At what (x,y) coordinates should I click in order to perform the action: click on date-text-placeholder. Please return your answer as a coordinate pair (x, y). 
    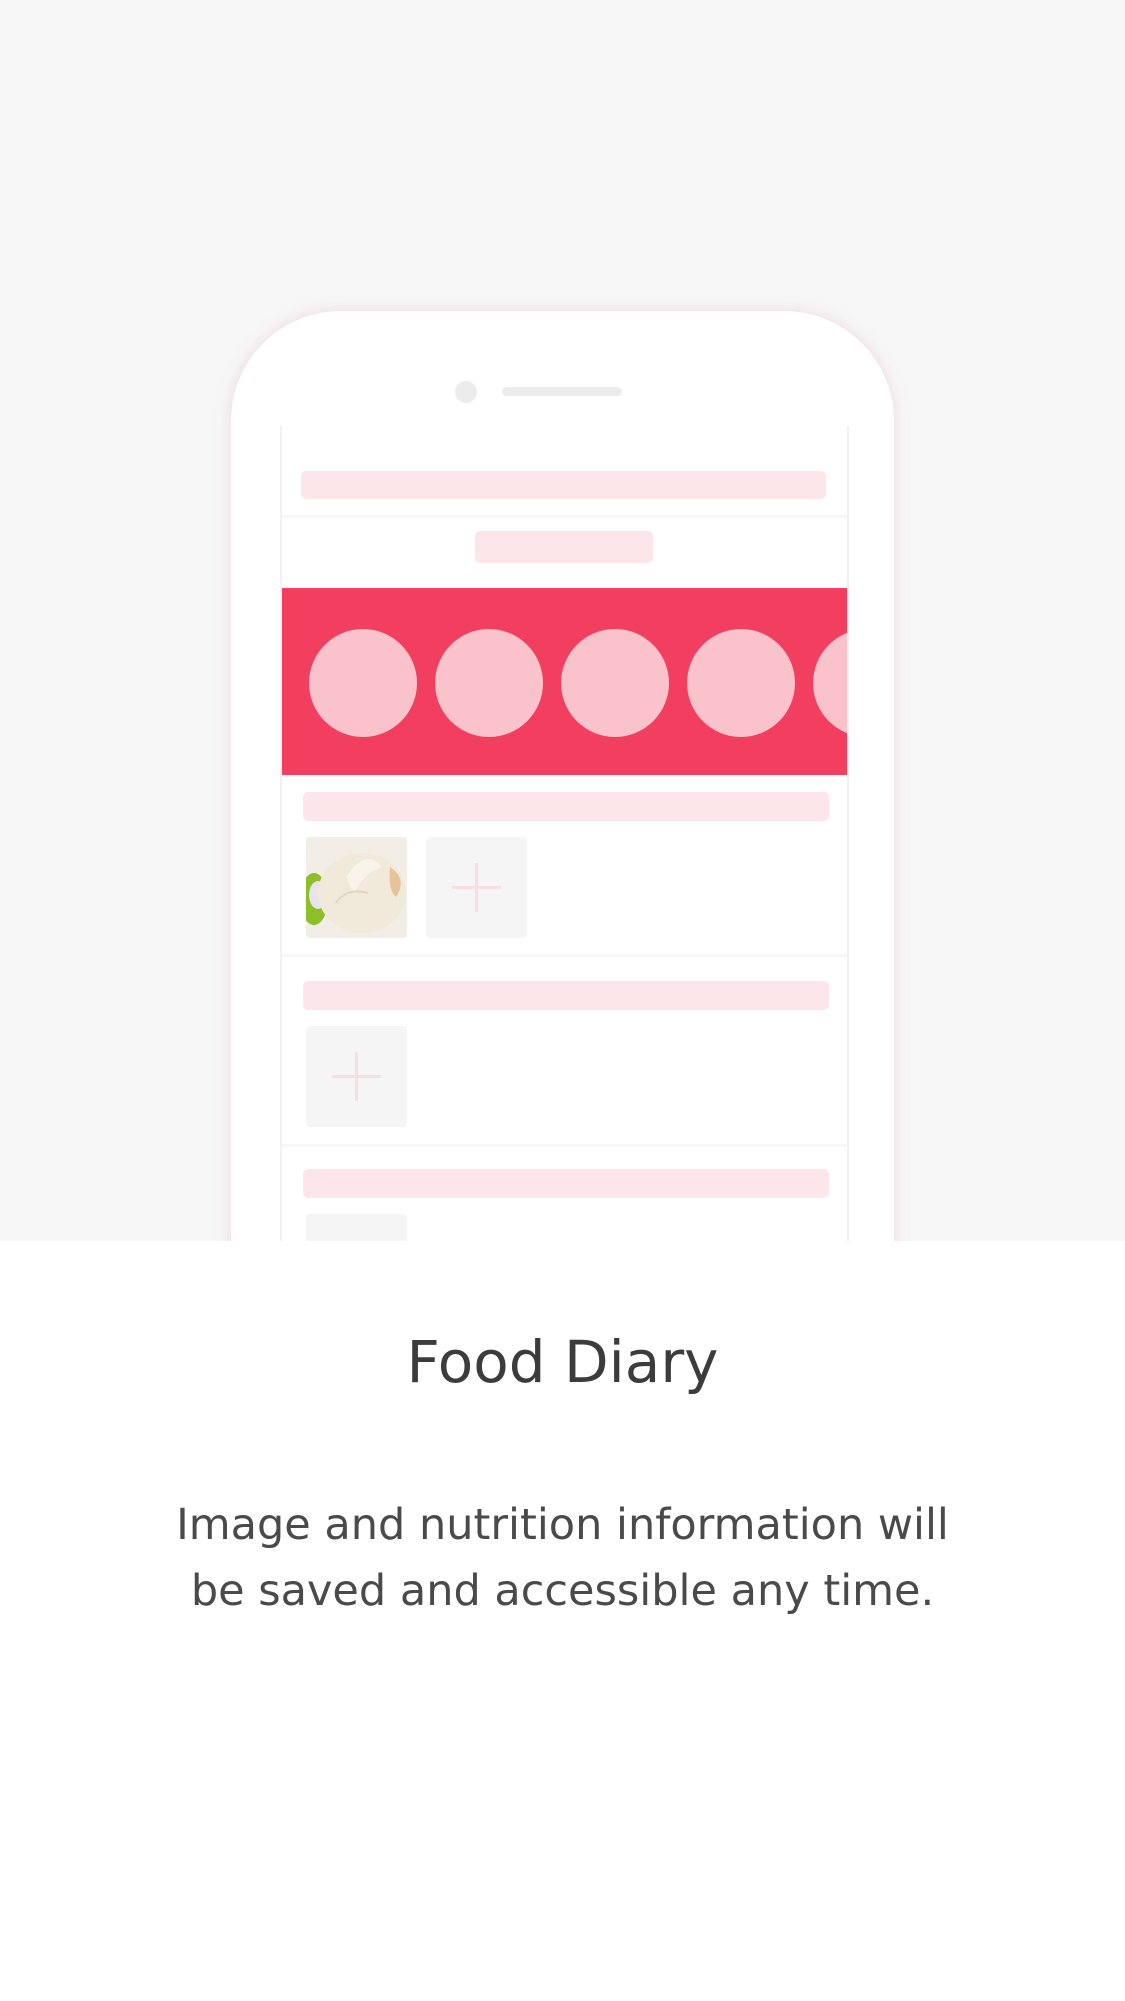
    Looking at the image, I should click on (564, 547).